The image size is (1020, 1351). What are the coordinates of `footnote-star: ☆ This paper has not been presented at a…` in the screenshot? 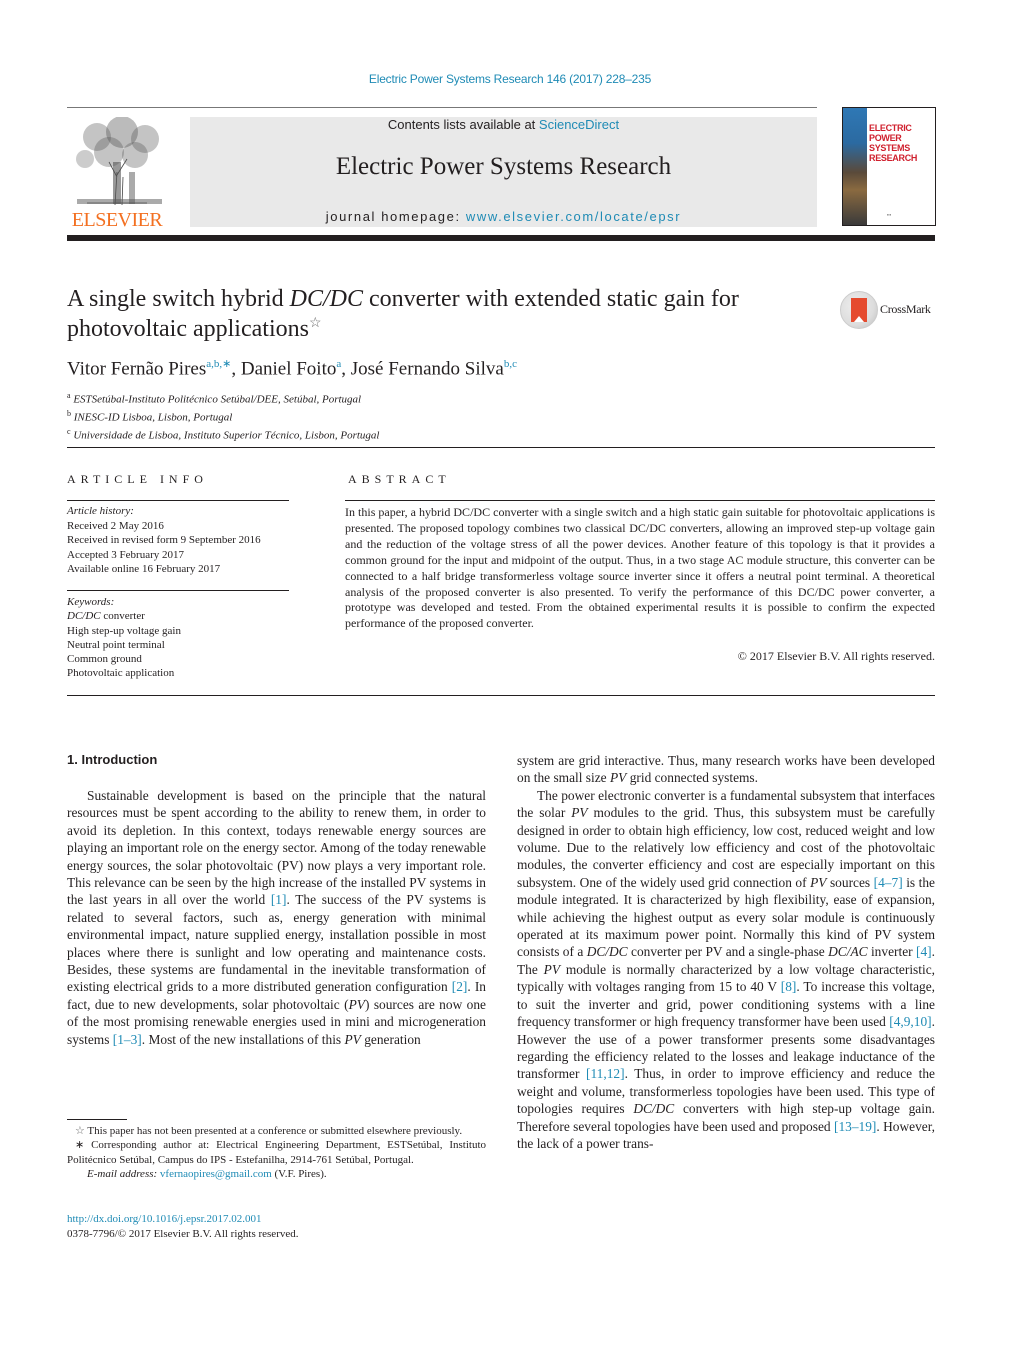 It's located at (269, 1131).